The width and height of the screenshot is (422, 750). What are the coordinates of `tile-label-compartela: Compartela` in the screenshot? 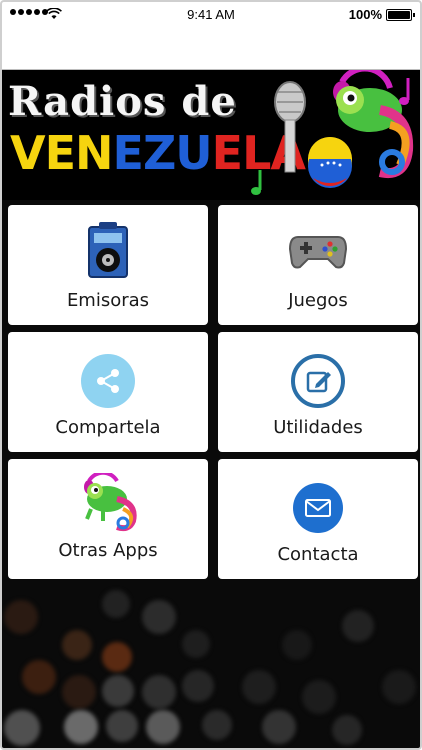 It's located at (108, 427).